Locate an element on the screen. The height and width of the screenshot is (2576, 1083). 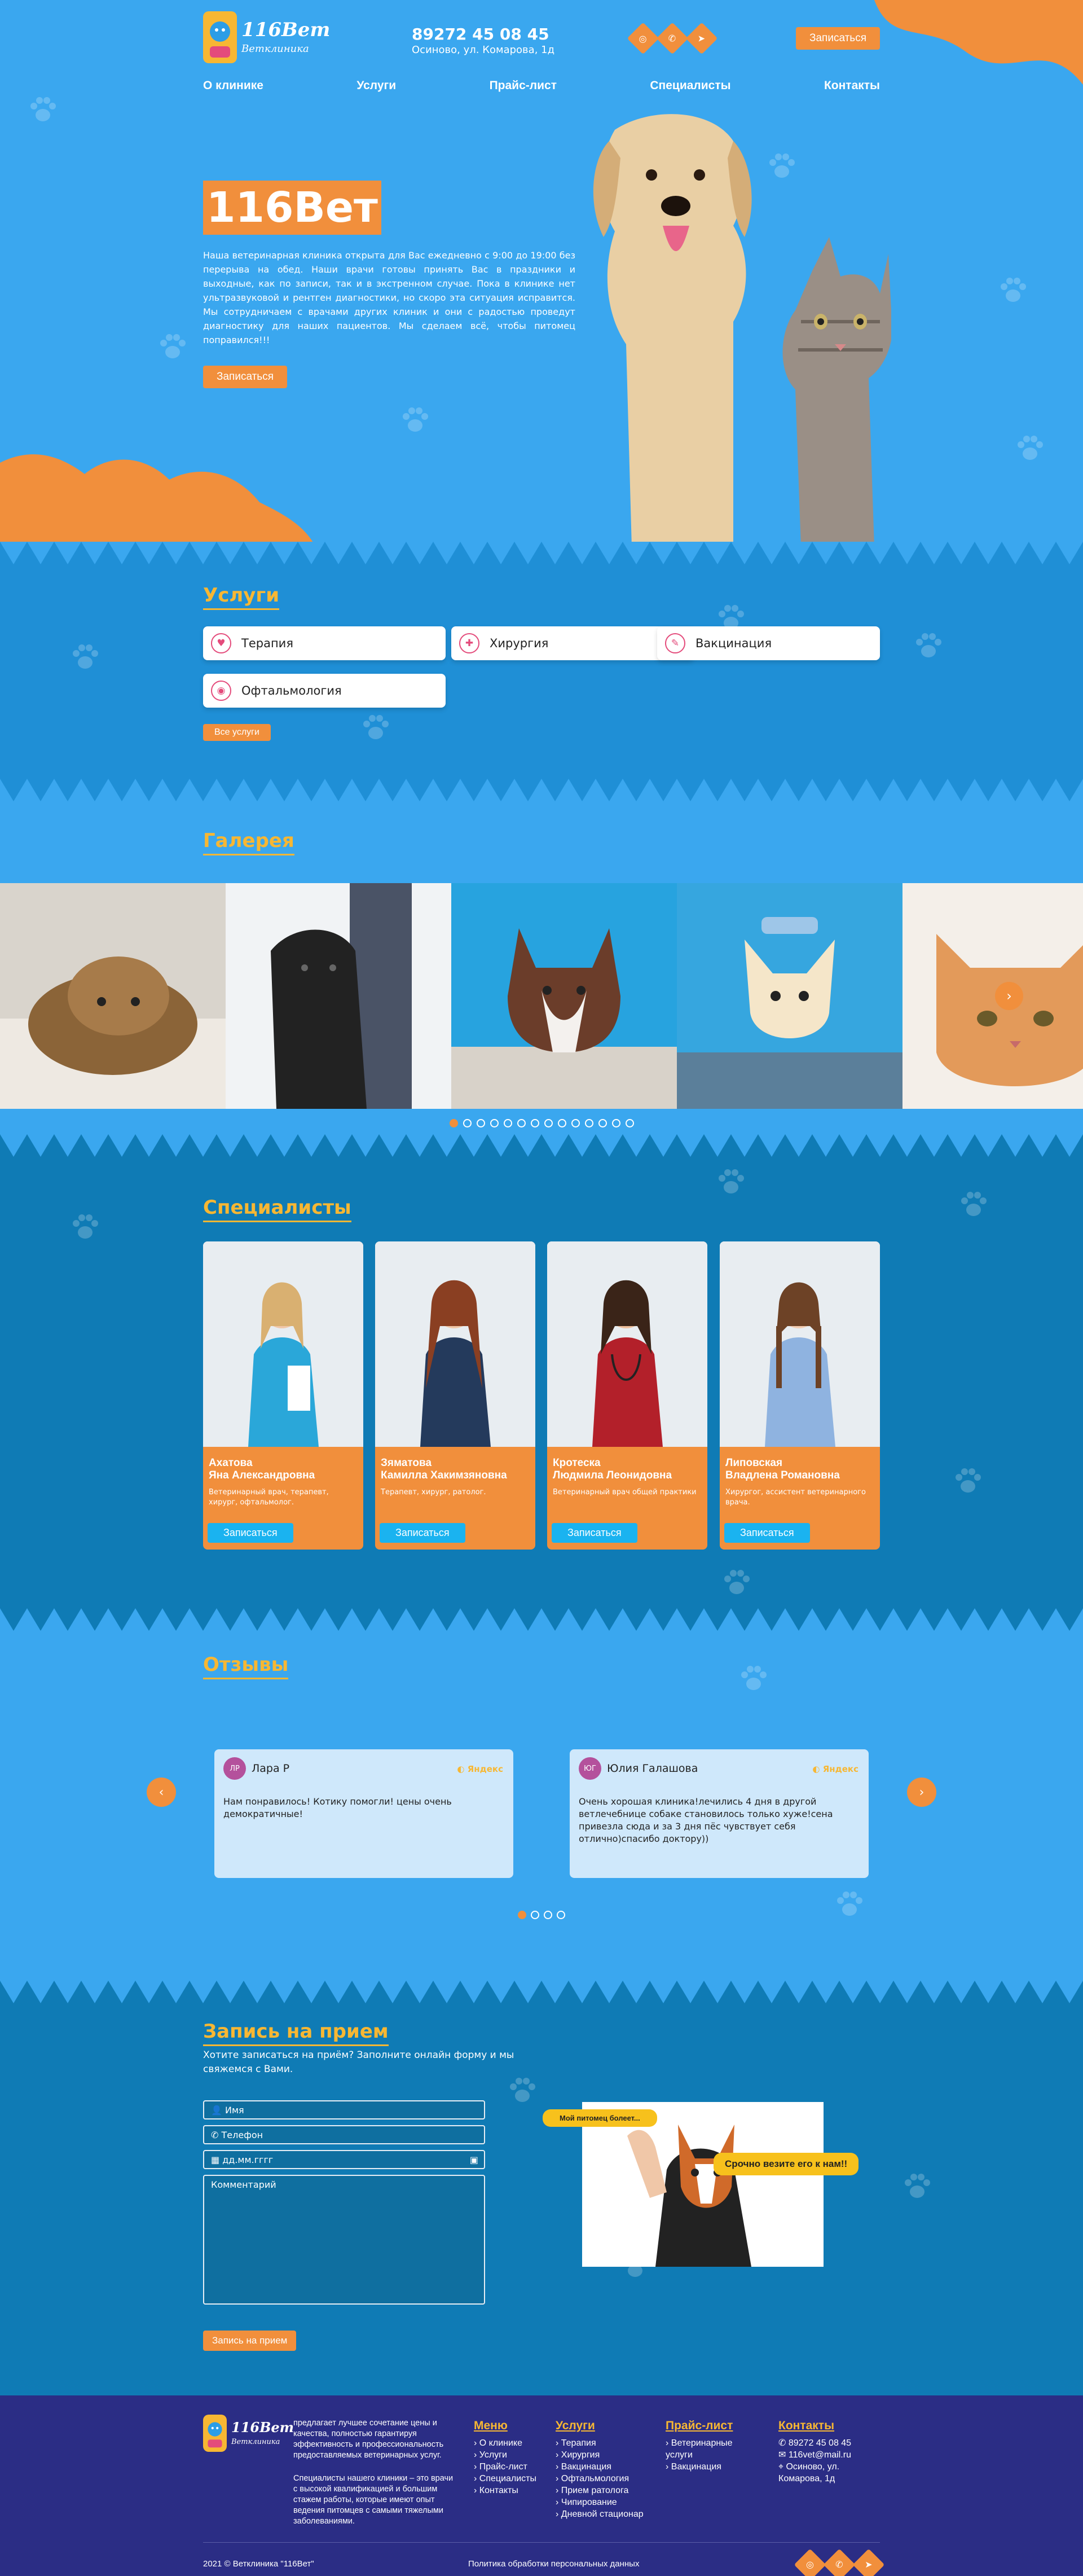
services-title: Услуги is located at coordinates (241, 597).